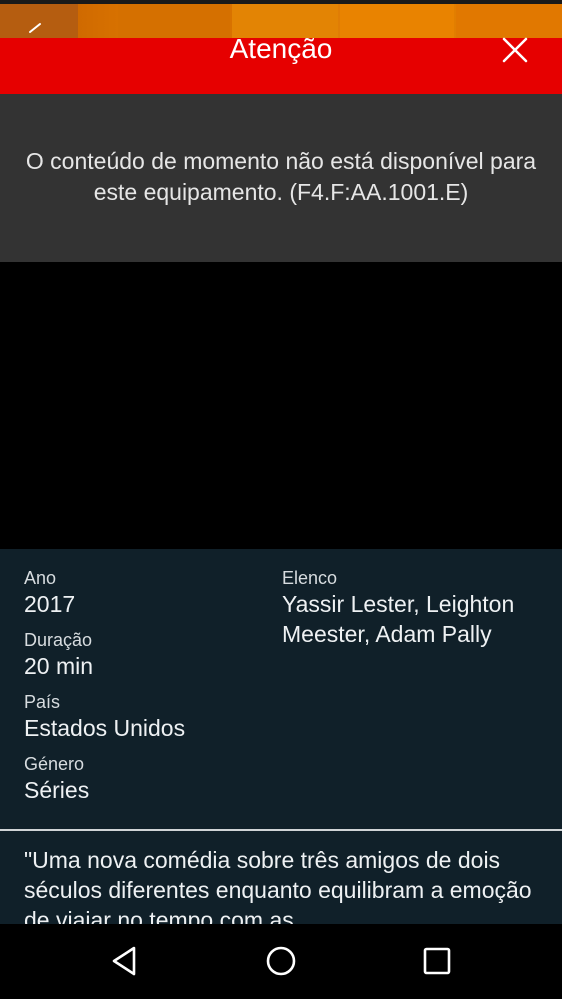 This screenshot has width=562, height=999. Describe the element at coordinates (125, 961) in the screenshot. I see `nav-back-icon` at that location.